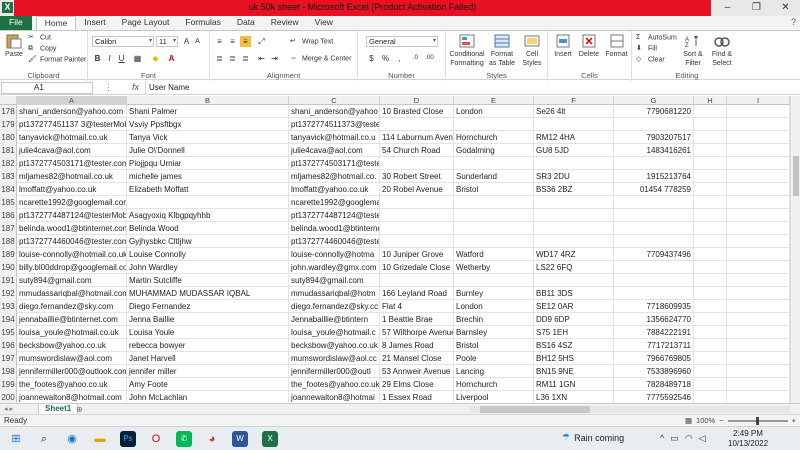  Describe the element at coordinates (467, 88) in the screenshot. I see `formula-input: User Name` at that location.